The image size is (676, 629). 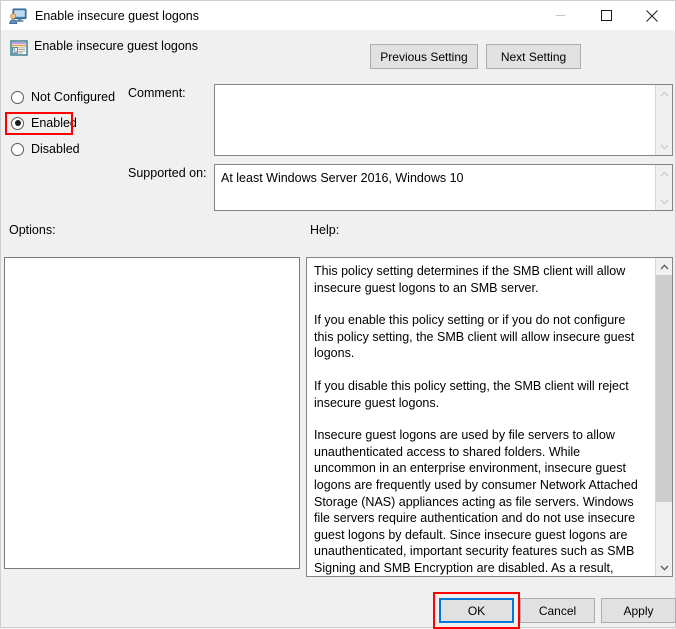 I want to click on minimize-button, so click(x=560, y=15).